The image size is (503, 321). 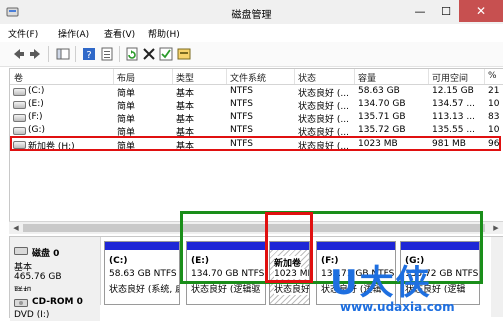 I want to click on column-type: 类型, so click(x=185, y=77).